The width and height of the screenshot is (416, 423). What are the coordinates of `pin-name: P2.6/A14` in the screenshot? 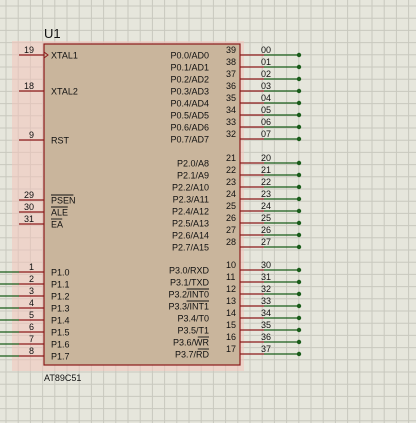 It's located at (190, 236).